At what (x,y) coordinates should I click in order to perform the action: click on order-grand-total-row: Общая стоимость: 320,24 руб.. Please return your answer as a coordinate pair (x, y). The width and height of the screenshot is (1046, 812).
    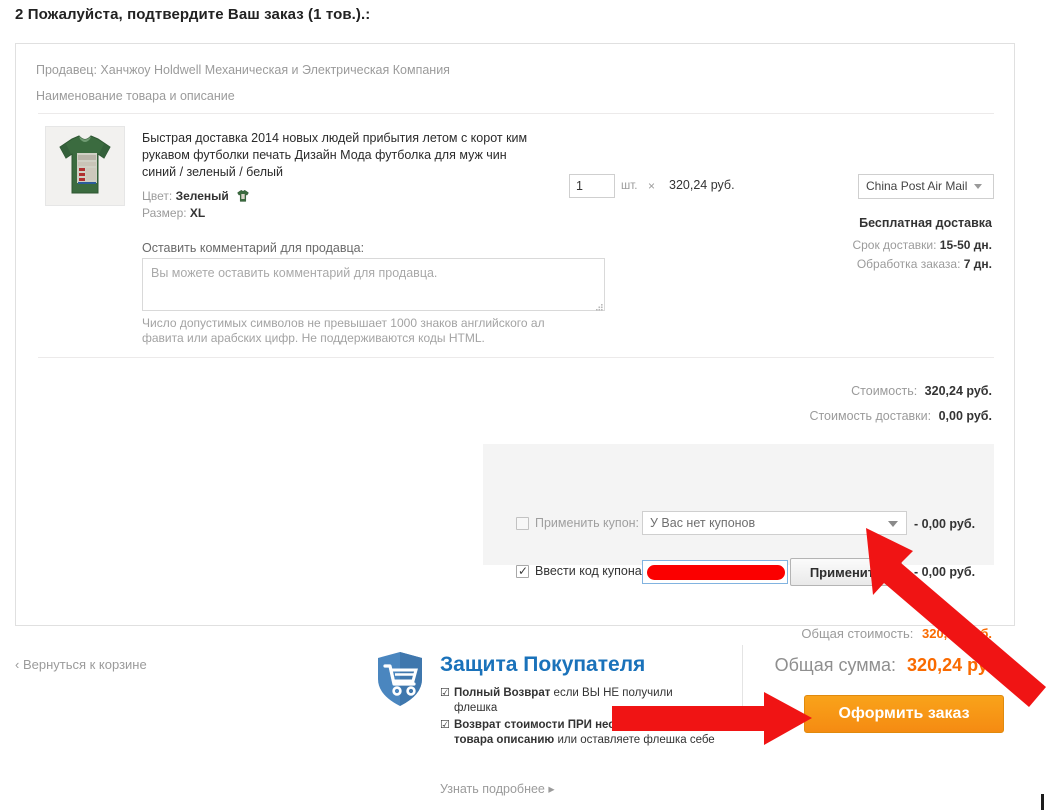
    Looking at the image, I should click on (896, 633).